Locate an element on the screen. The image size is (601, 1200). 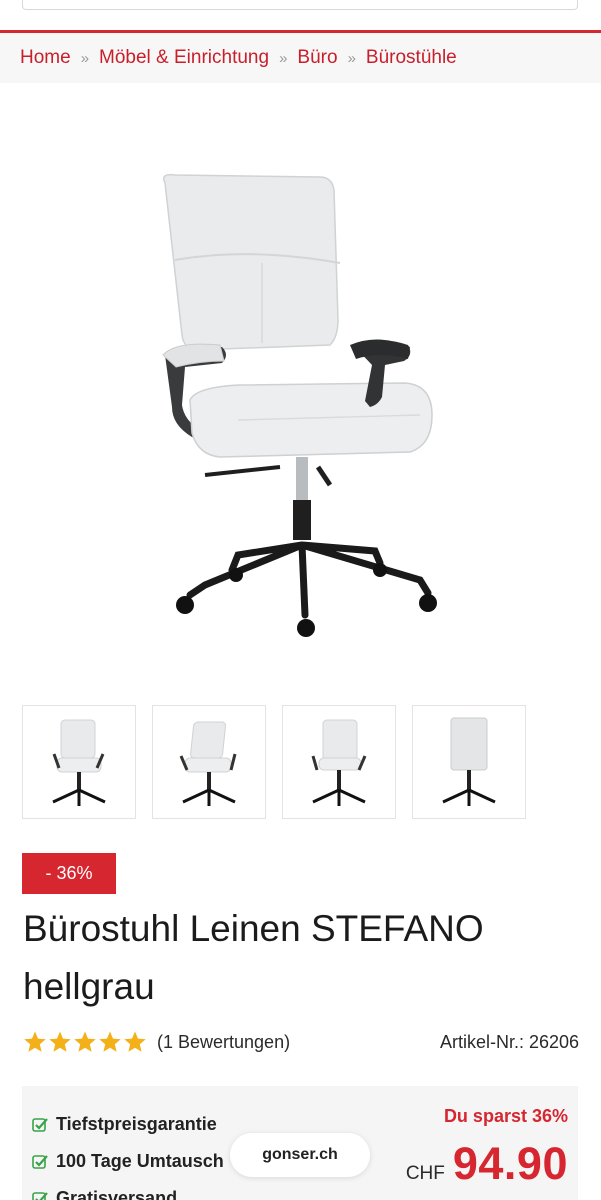
product-title: Bürostuhl Leinen STEFANO hellgrau is located at coordinates (303, 958).